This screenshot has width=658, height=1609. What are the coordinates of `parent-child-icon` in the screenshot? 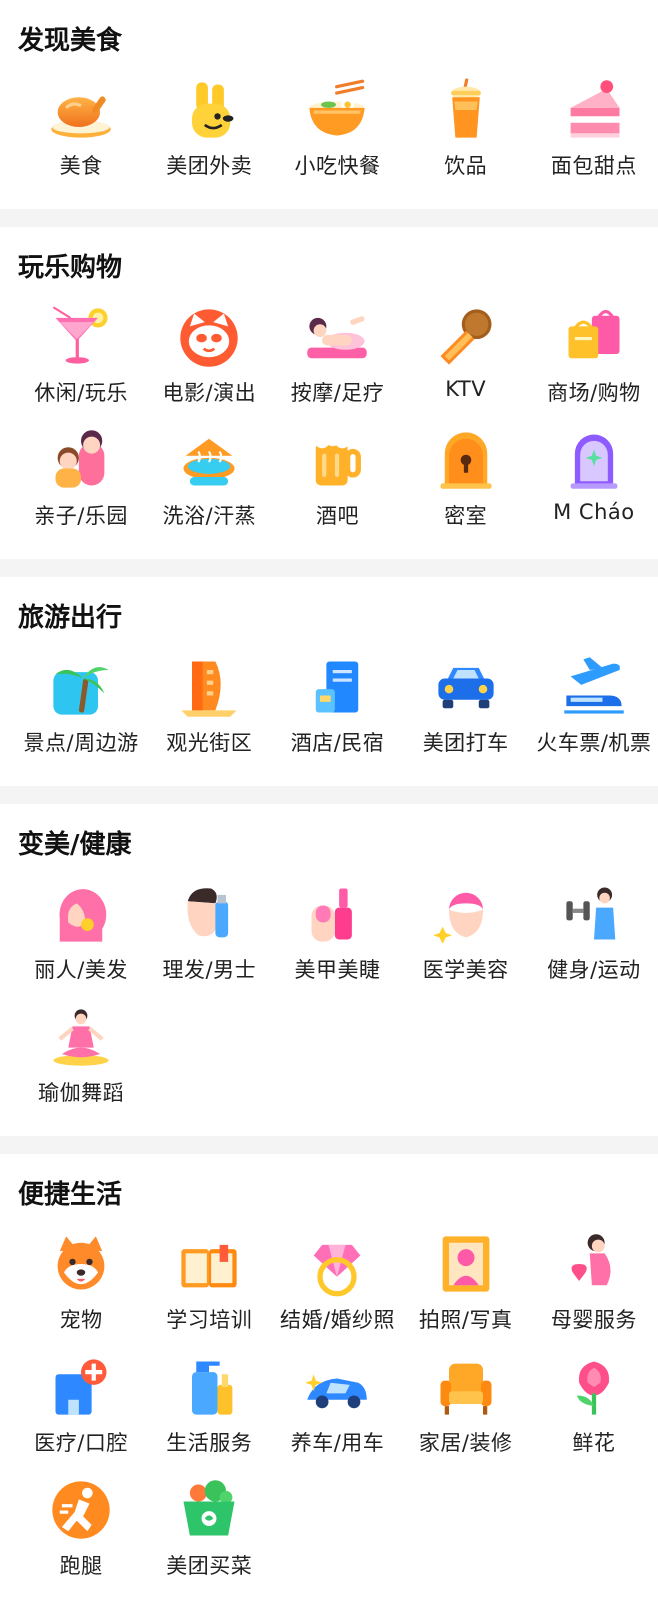 It's located at (80, 459).